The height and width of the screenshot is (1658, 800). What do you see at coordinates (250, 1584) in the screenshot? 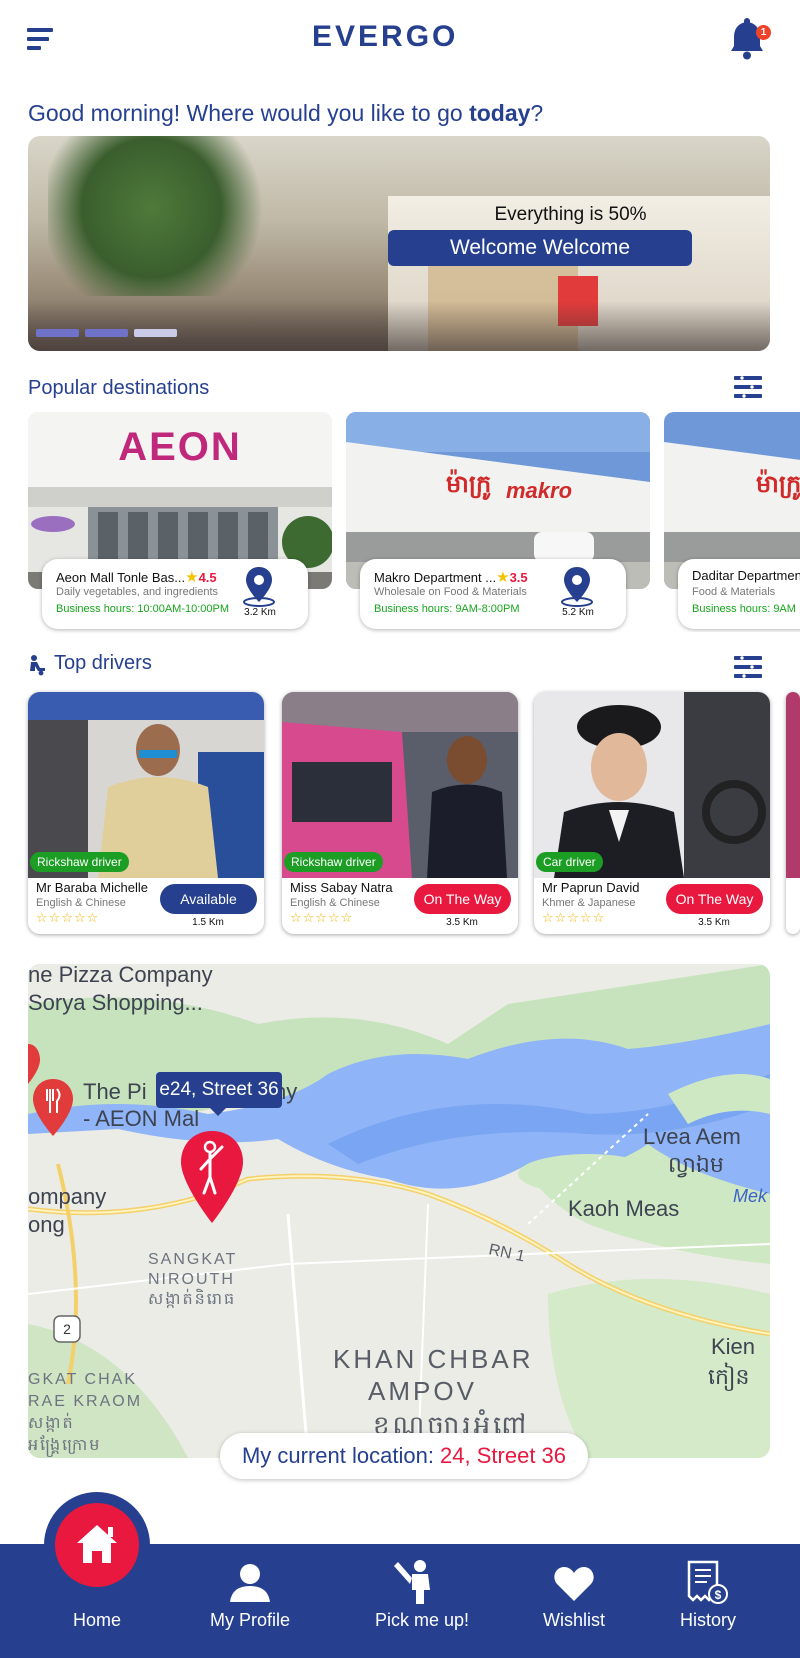
I see `profile-icon` at bounding box center [250, 1584].